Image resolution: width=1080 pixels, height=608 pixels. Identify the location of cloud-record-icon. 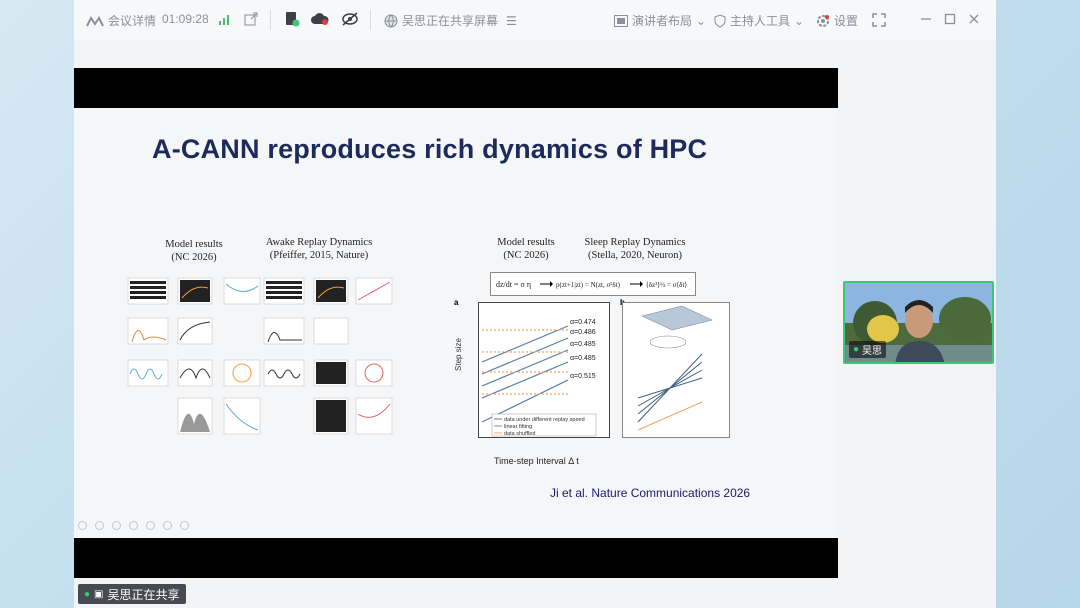
(320, 19).